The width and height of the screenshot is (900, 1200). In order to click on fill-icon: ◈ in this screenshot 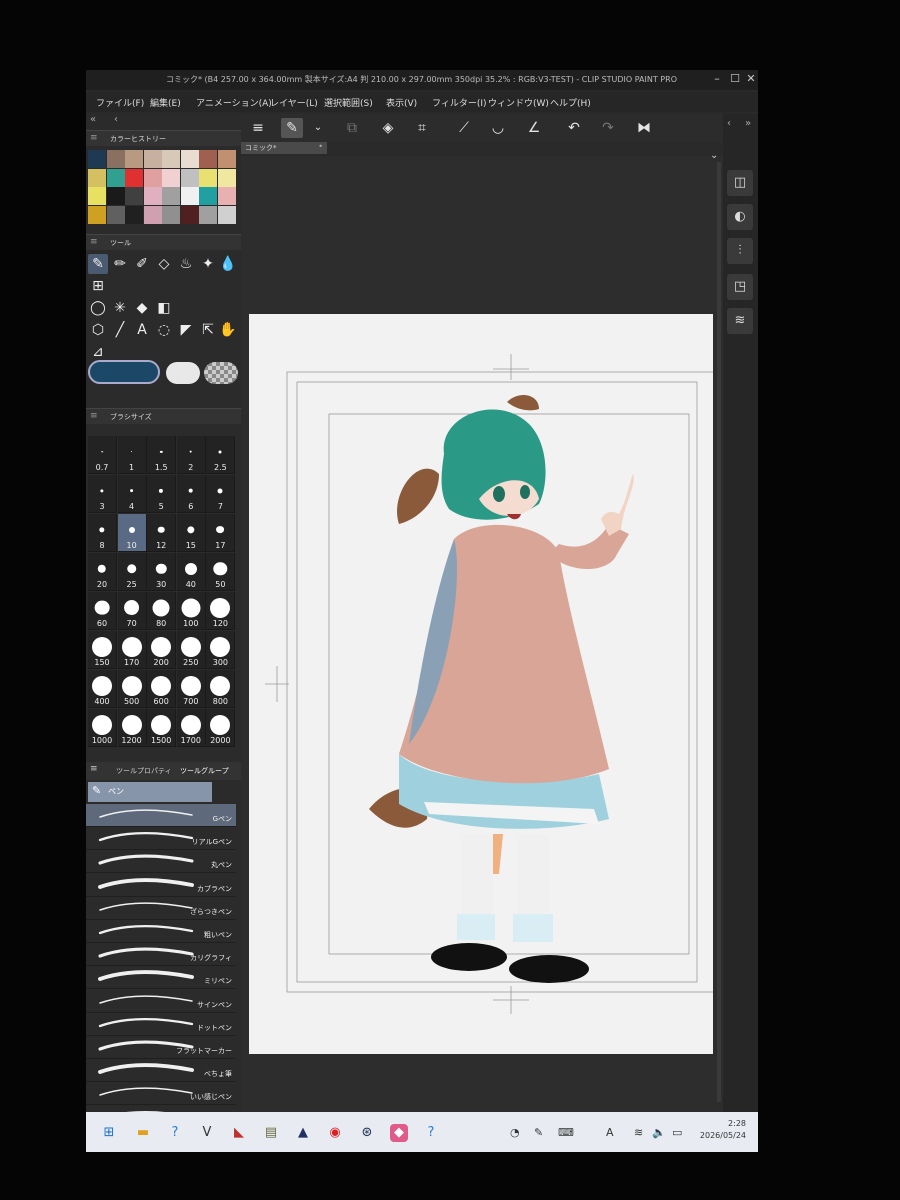, I will do `click(388, 128)`.